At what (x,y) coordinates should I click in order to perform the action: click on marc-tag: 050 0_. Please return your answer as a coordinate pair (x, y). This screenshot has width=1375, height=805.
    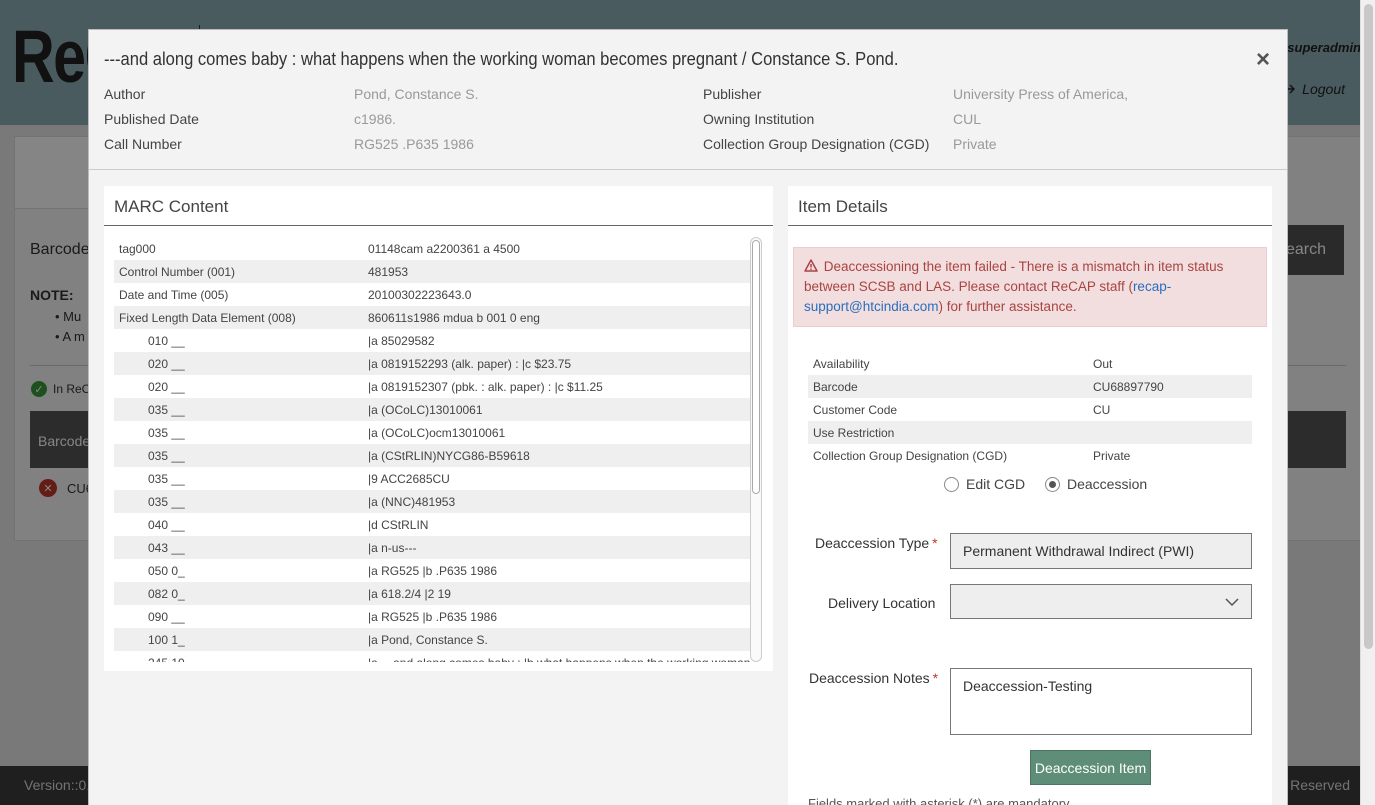
    Looking at the image, I should click on (166, 570).